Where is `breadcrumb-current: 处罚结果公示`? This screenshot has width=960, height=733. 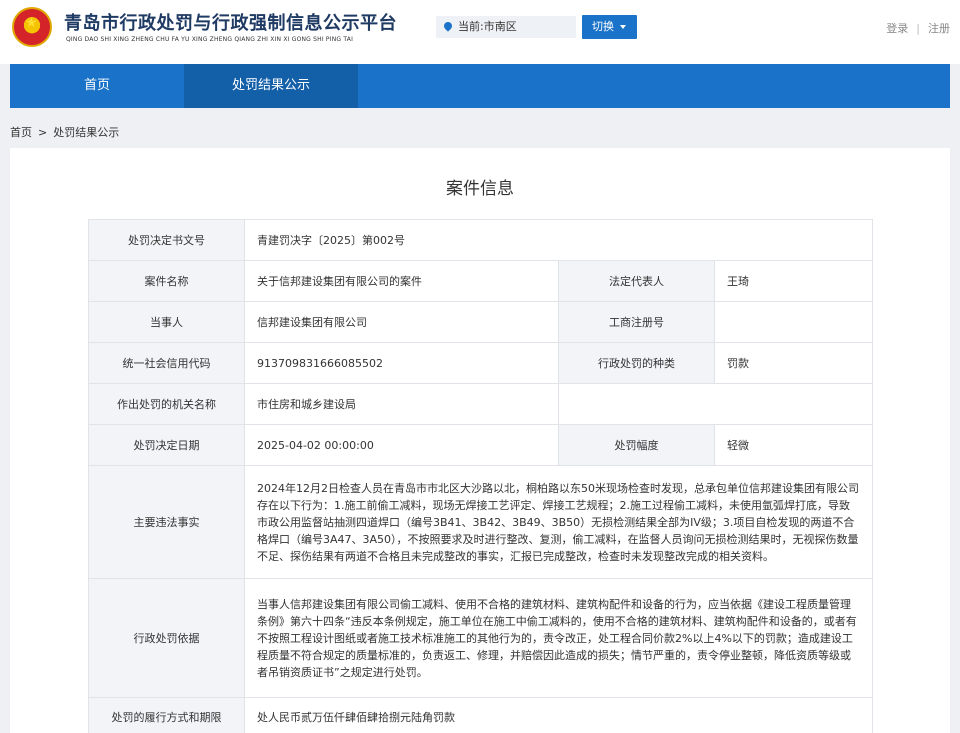 breadcrumb-current: 处罚结果公示 is located at coordinates (86, 132).